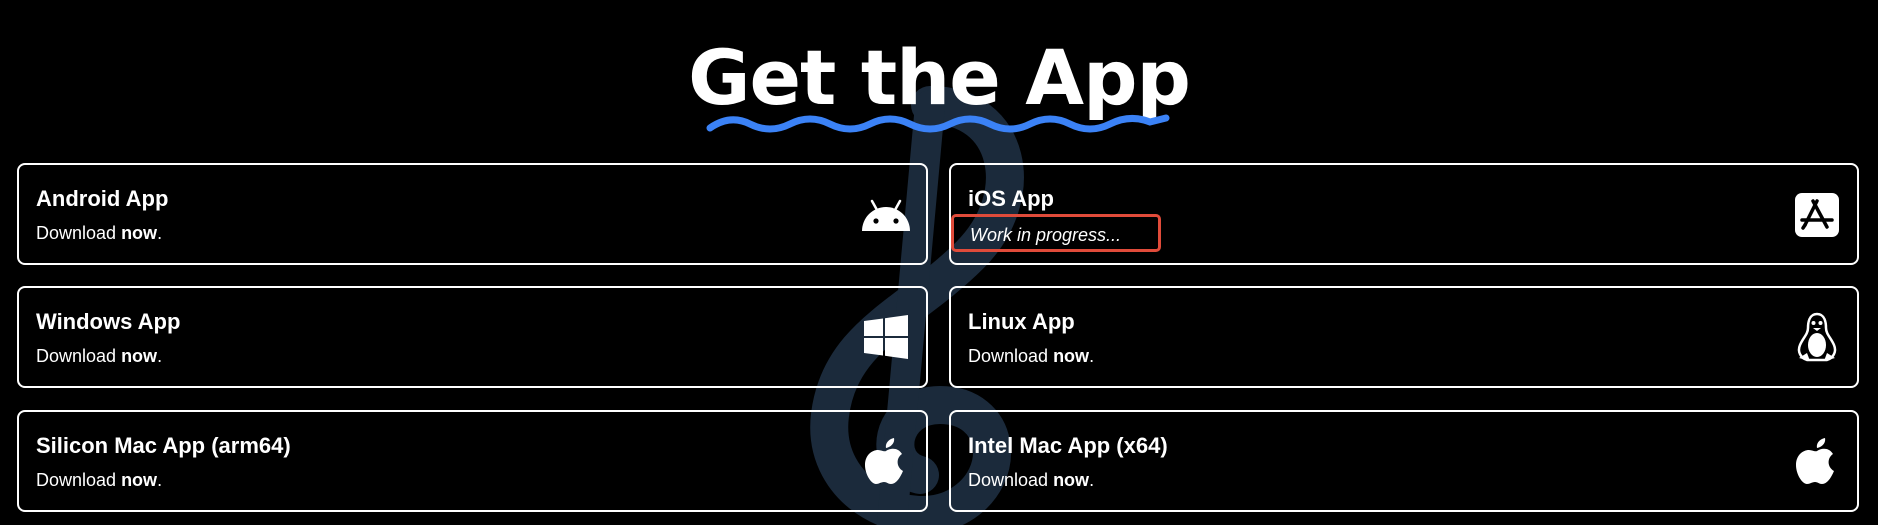 Image resolution: width=1878 pixels, height=525 pixels. Describe the element at coordinates (163, 445) in the screenshot. I see `card-title: Silicon Mac App (arm64)` at that location.